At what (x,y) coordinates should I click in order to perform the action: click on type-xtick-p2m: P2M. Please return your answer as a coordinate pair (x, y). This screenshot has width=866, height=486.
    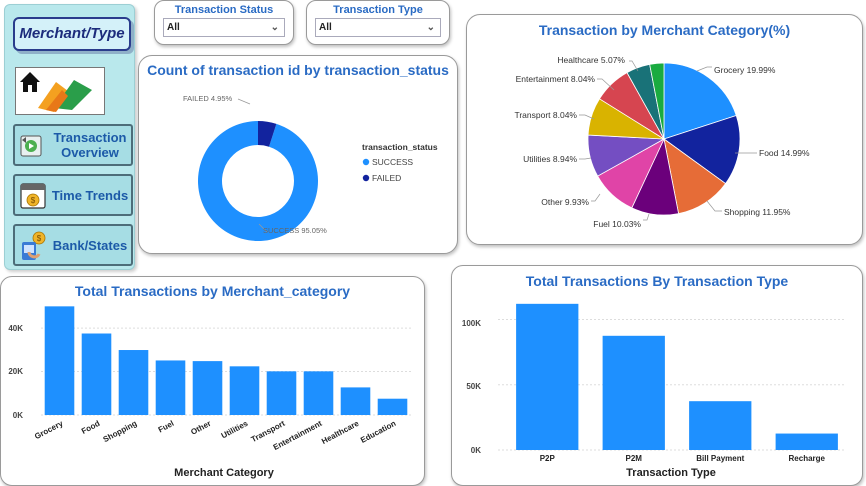
    Looking at the image, I should click on (634, 458).